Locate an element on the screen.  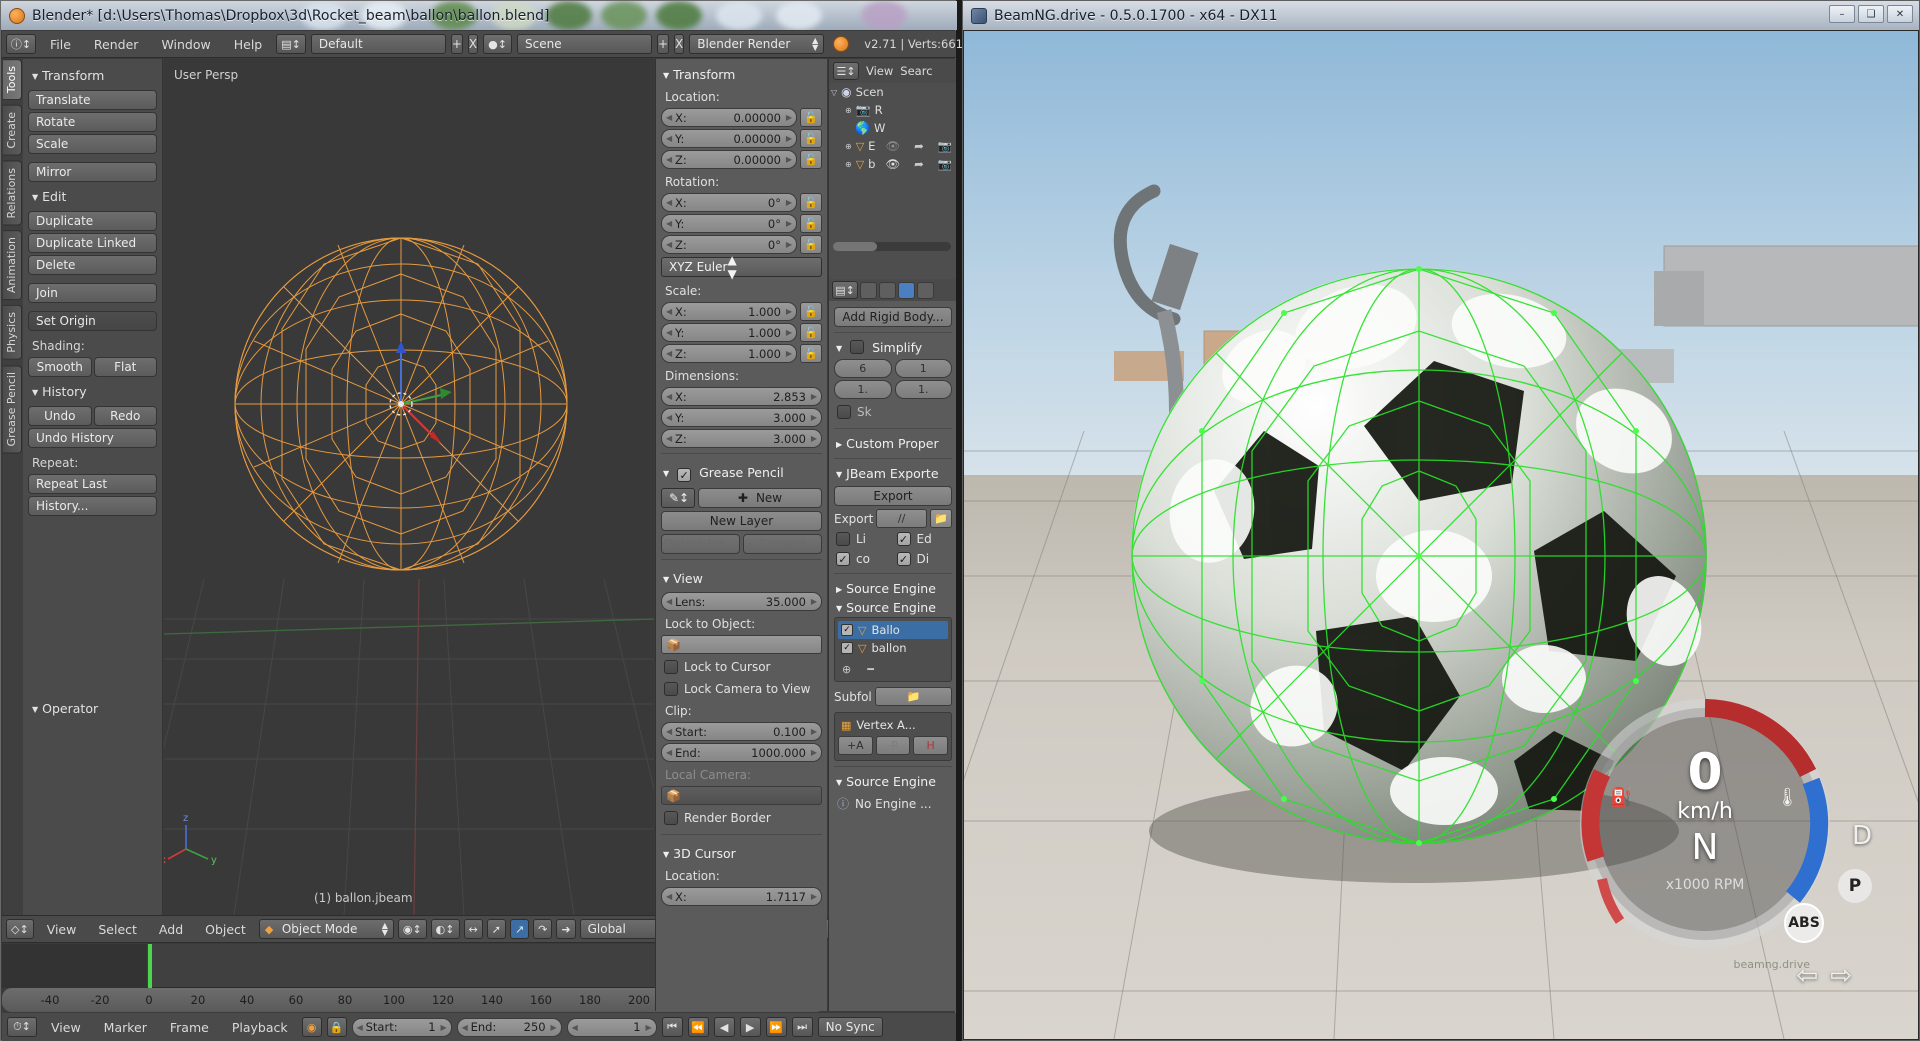
button-undo-history: Undo History is located at coordinates (92, 438).